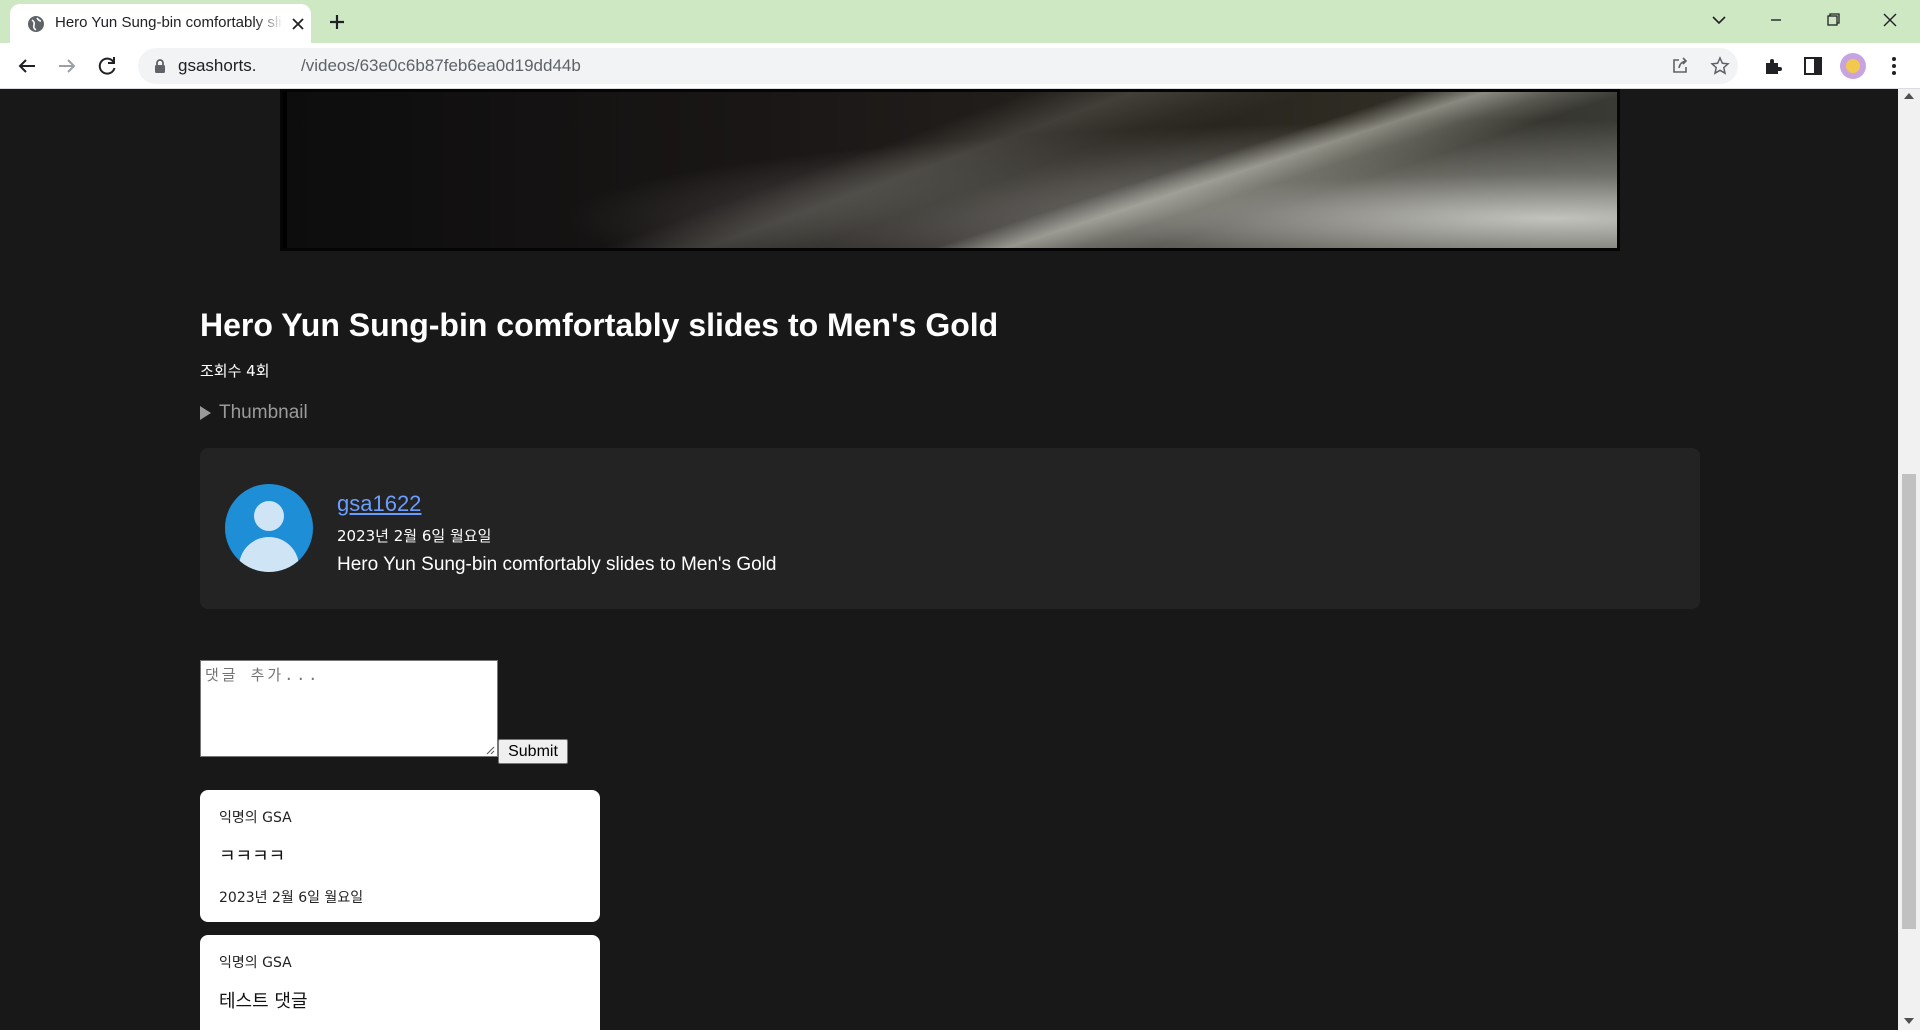  Describe the element at coordinates (1890, 20) in the screenshot. I see `window-close-icon` at that location.